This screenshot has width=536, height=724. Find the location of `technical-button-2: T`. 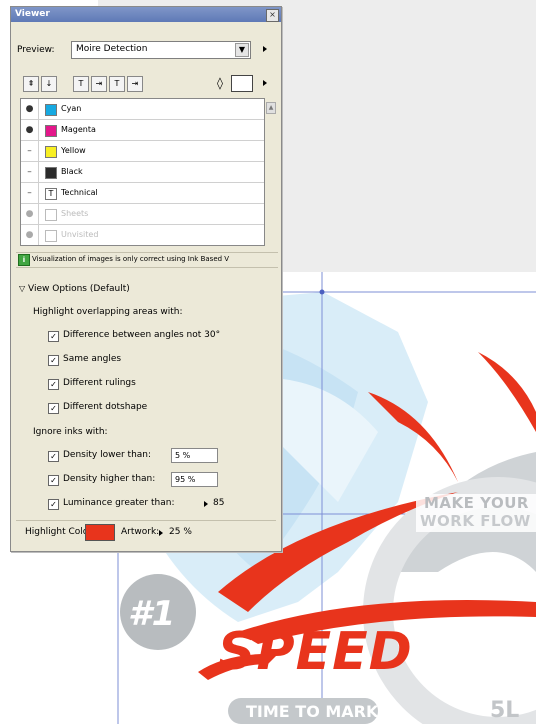

technical-button-2: T is located at coordinates (117, 84).